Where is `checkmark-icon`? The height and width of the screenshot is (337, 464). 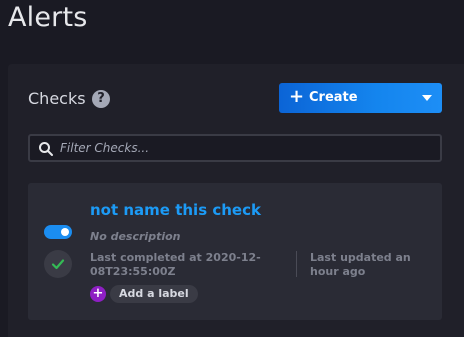
checkmark-icon is located at coordinates (58, 264).